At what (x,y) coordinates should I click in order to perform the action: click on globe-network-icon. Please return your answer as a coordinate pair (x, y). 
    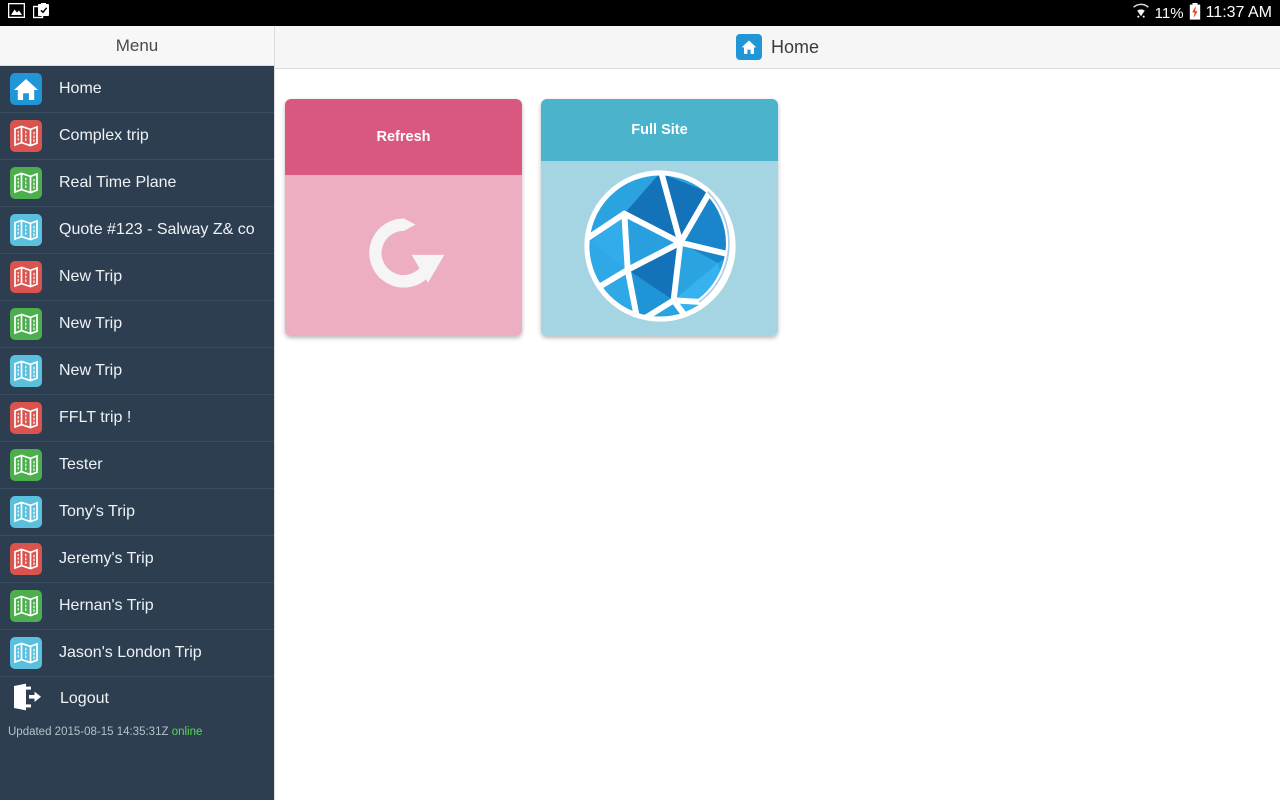
    Looking at the image, I should click on (660, 248).